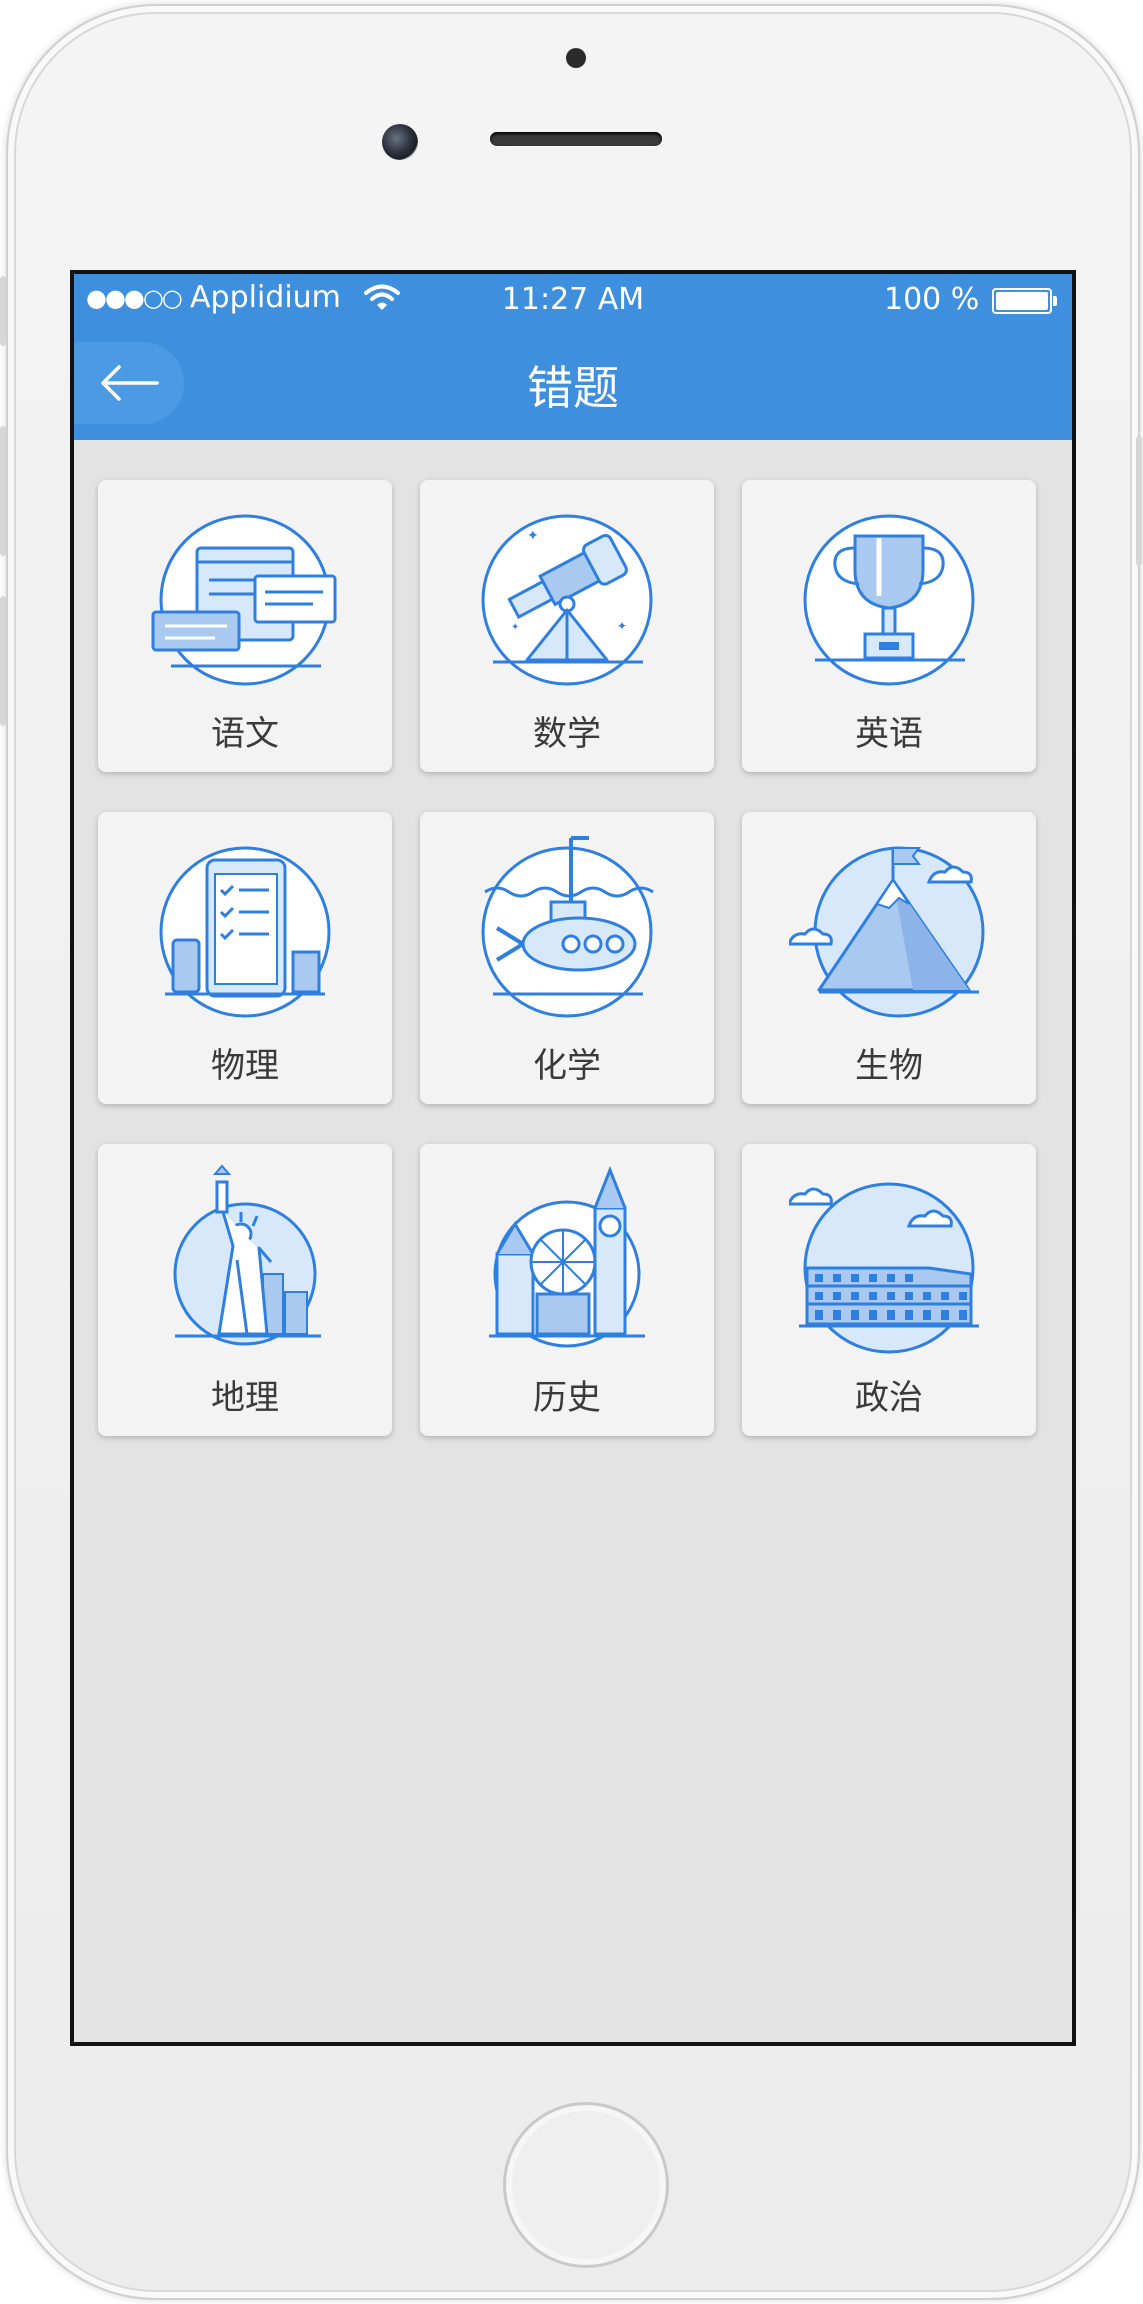 Image resolution: width=1143 pixels, height=2304 pixels. What do you see at coordinates (889, 734) in the screenshot?
I see `subject-label: 英语` at bounding box center [889, 734].